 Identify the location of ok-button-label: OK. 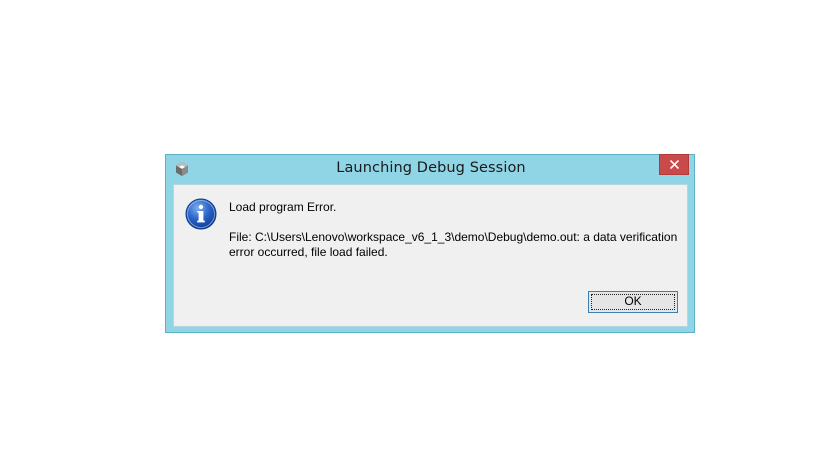
(633, 301).